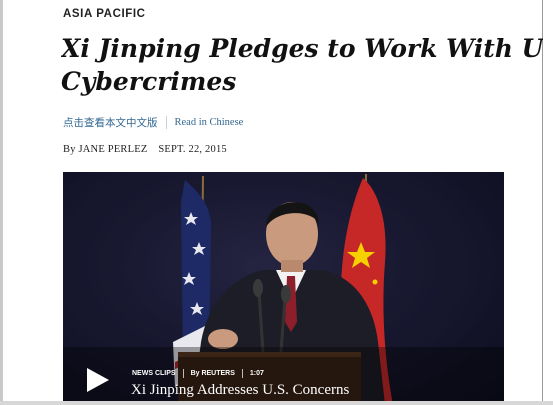 This screenshot has width=553, height=405. What do you see at coordinates (110, 122) in the screenshot?
I see `chinese-version-link: 点击查看本文中文版` at bounding box center [110, 122].